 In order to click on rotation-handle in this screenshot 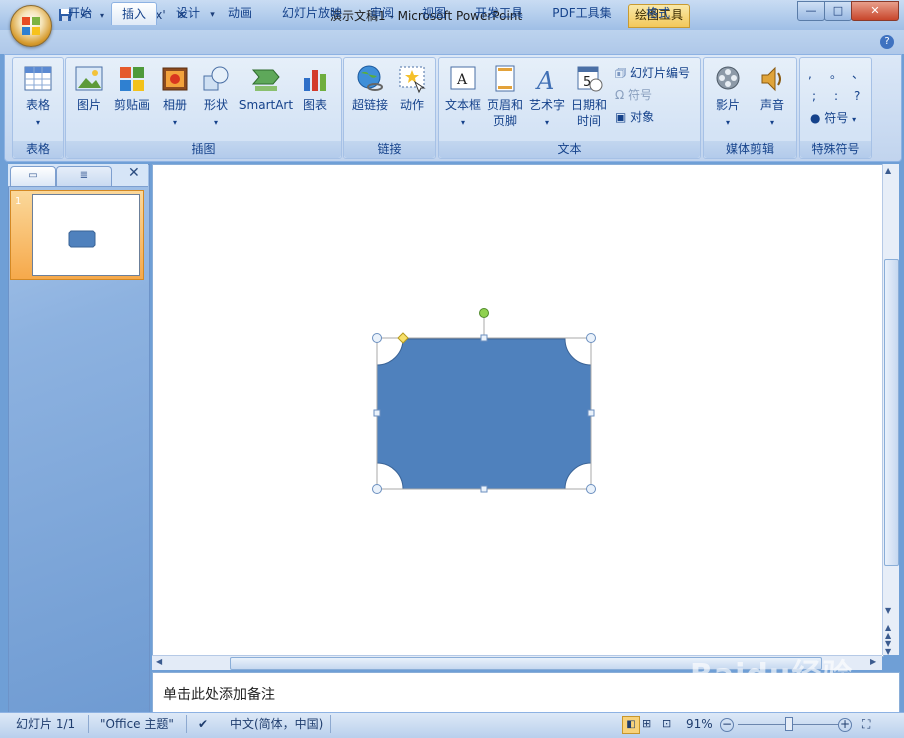, I will do `click(484, 313)`.